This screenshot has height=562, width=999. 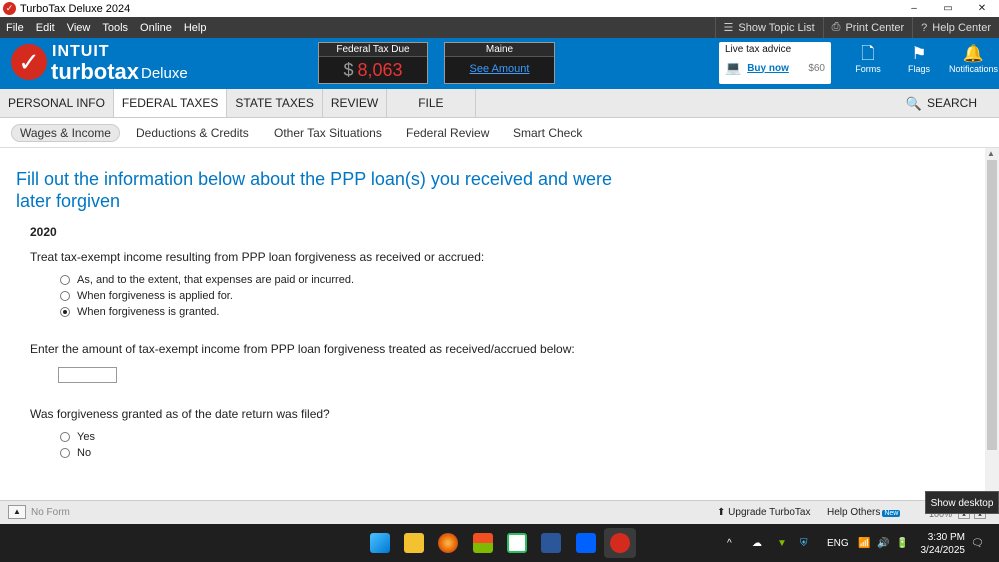 I want to click on live-tax-advice-title: Live tax advice, so click(x=758, y=49).